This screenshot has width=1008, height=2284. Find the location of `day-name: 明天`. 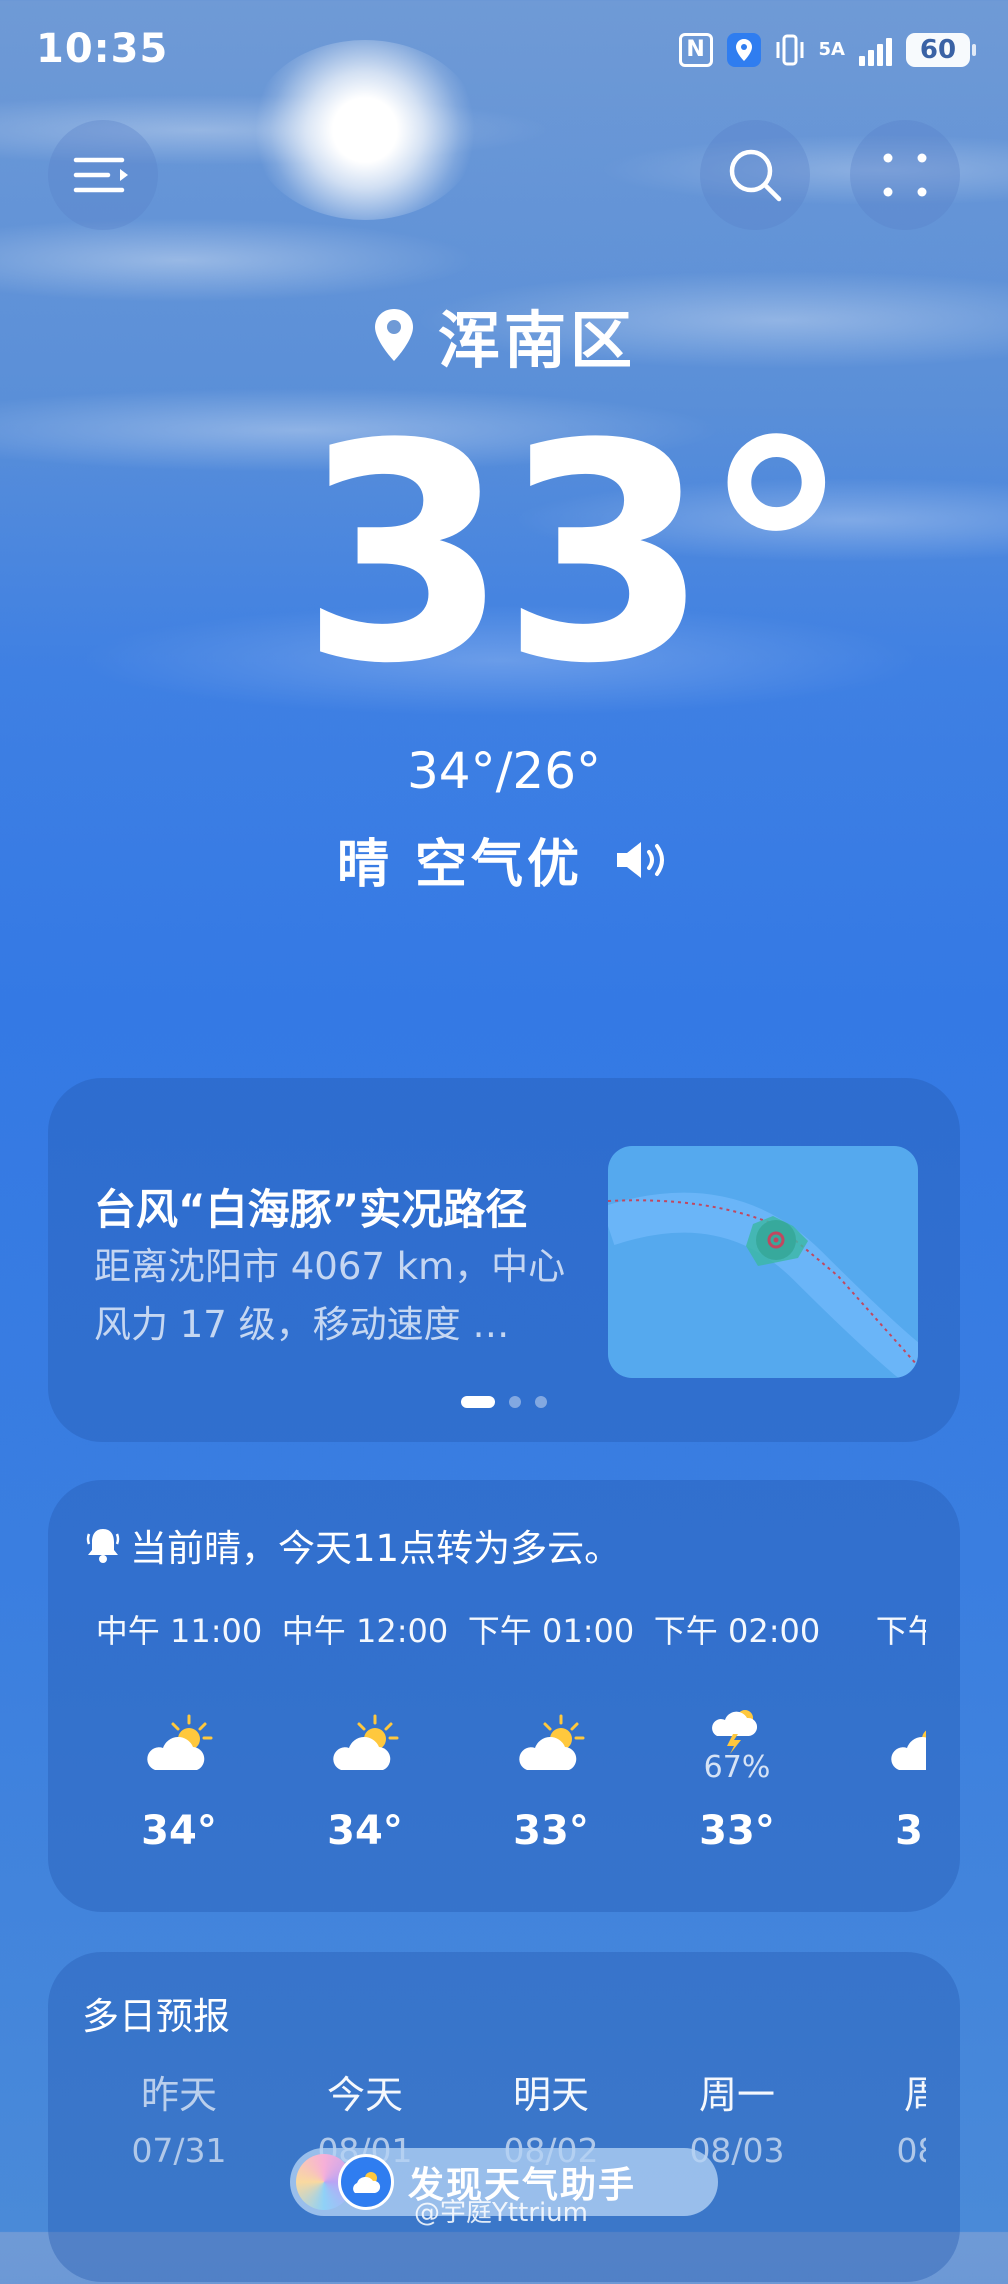

day-name: 明天 is located at coordinates (550, 2095).